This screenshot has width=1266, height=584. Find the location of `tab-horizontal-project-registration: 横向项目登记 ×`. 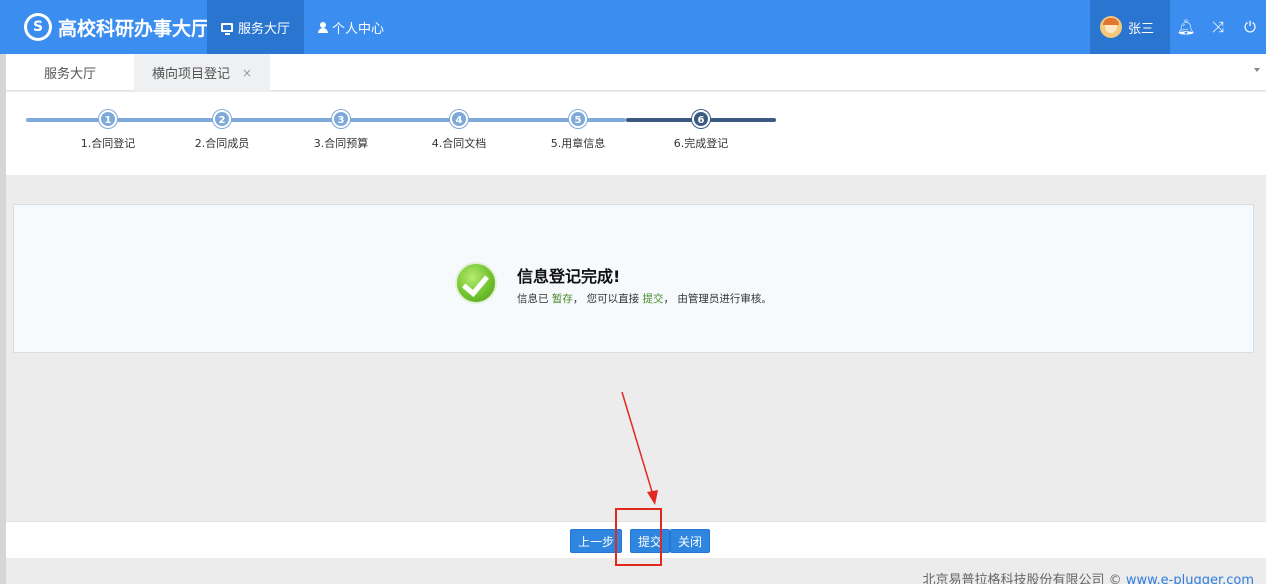

tab-horizontal-project-registration: 横向项目登记 × is located at coordinates (202, 72).